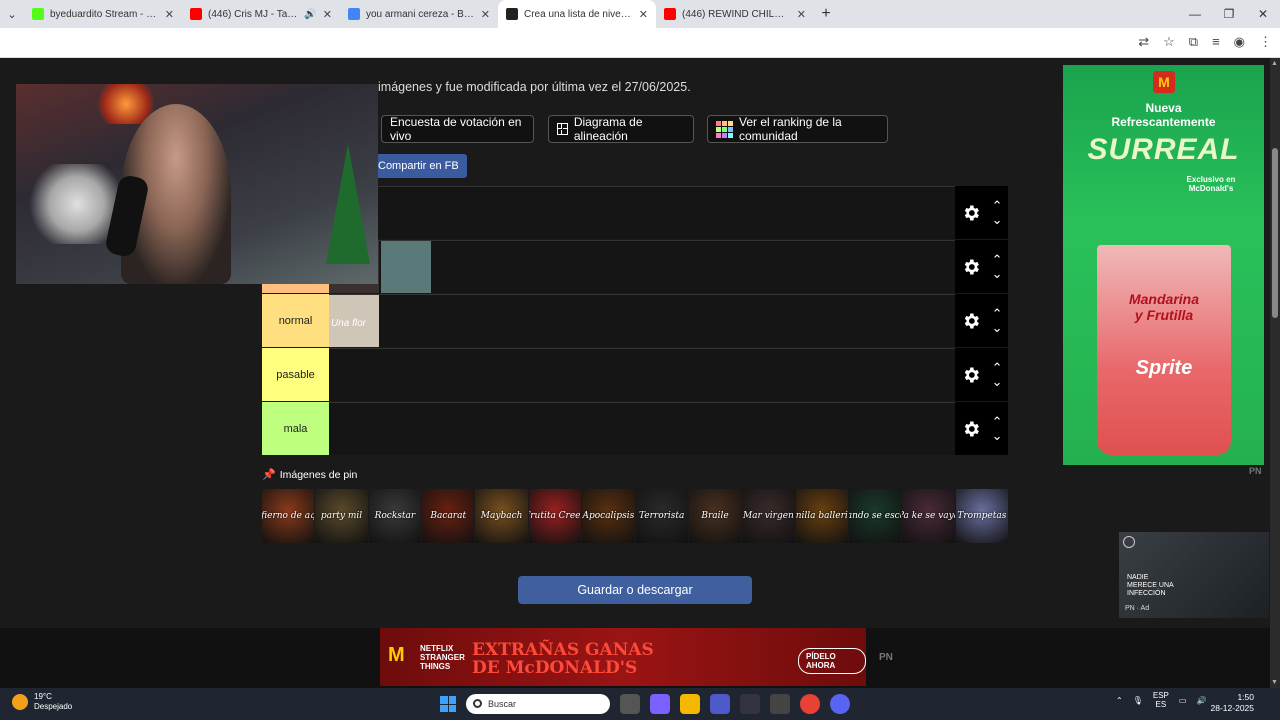 The image size is (1280, 720). Describe the element at coordinates (538, 704) in the screenshot. I see `taskbar-search: Buscar` at that location.